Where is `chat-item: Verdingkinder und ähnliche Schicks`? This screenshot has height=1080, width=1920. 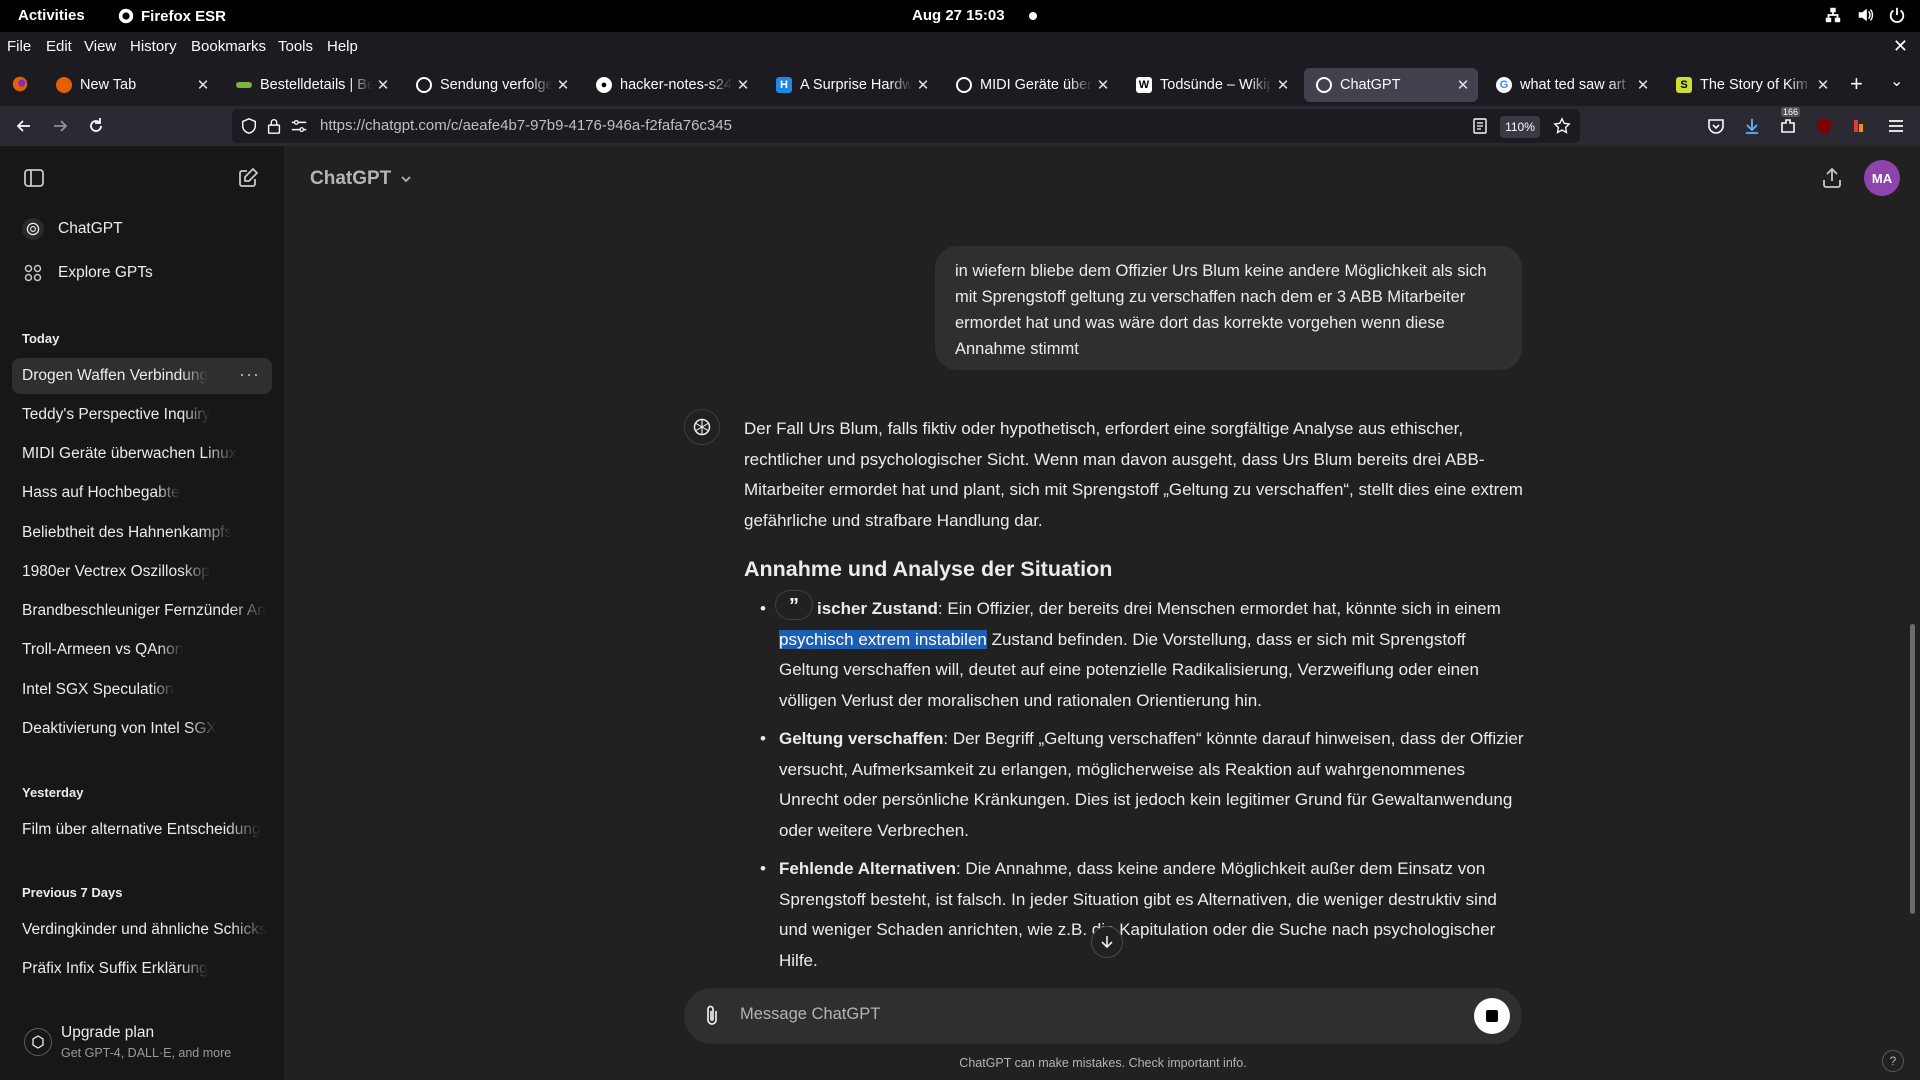
chat-item: Verdingkinder und ähnliche Schicks is located at coordinates (142, 930).